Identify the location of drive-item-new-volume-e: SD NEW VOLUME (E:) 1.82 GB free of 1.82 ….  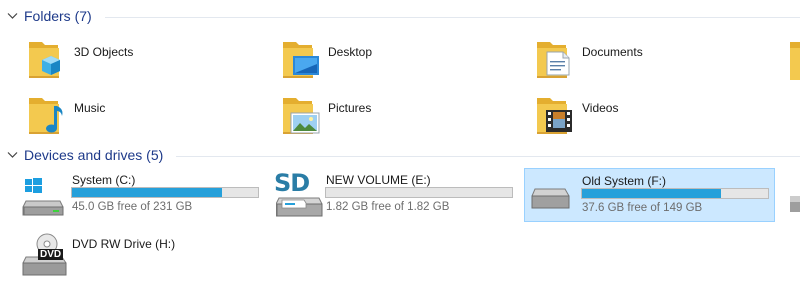
(398, 195).